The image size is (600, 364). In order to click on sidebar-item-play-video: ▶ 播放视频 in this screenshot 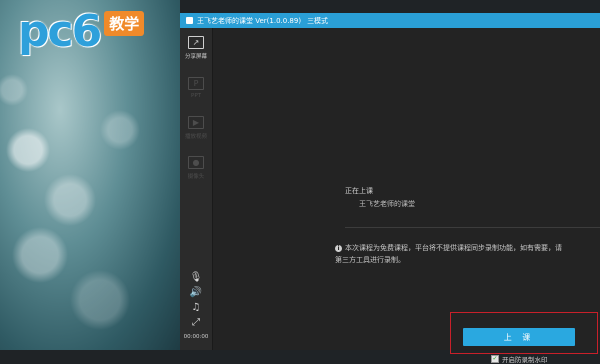, I will do `click(196, 128)`.